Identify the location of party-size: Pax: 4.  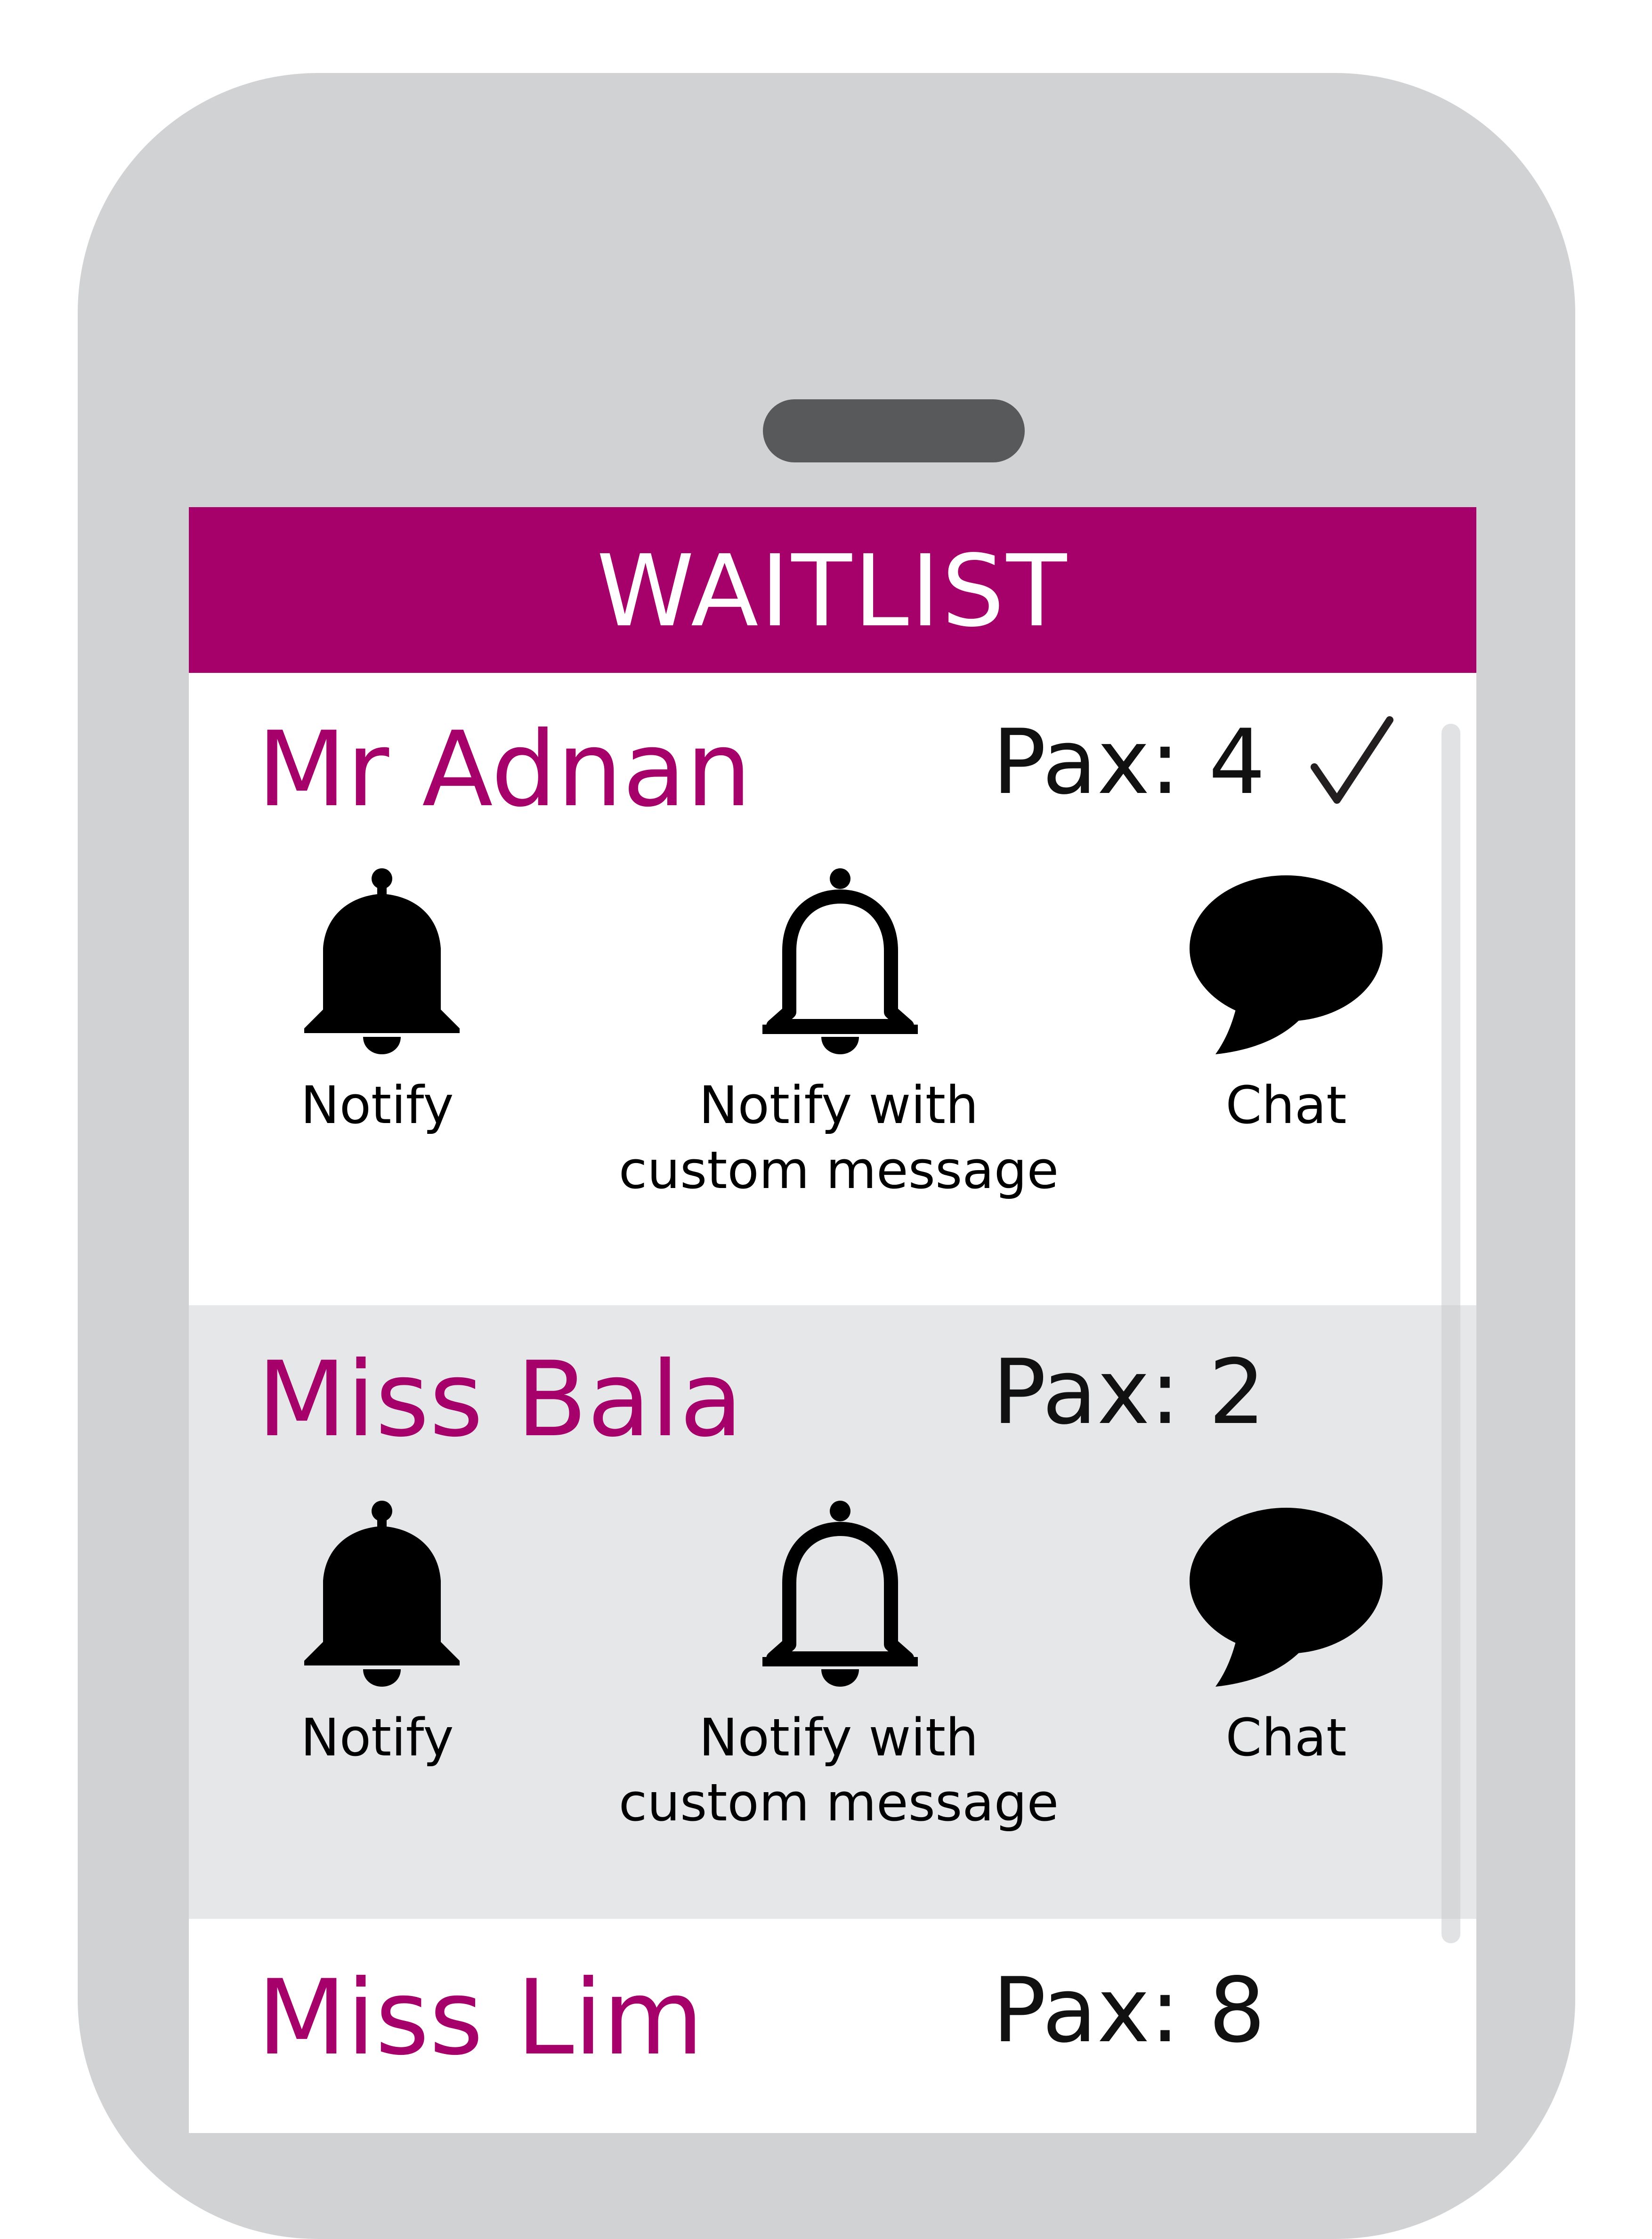
(1129, 762).